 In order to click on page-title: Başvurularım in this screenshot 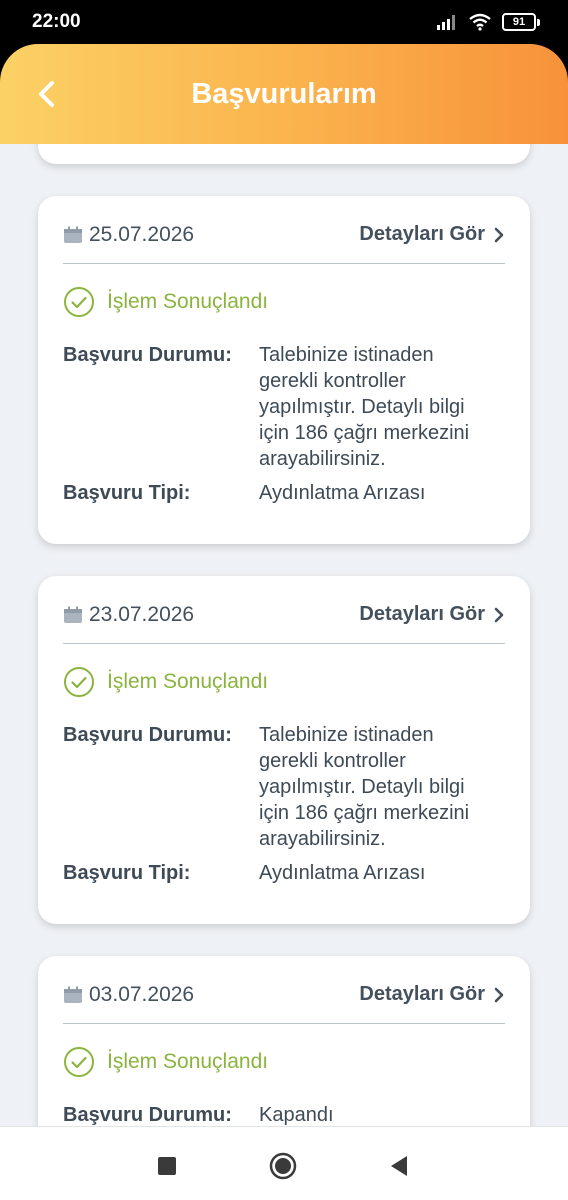, I will do `click(284, 93)`.